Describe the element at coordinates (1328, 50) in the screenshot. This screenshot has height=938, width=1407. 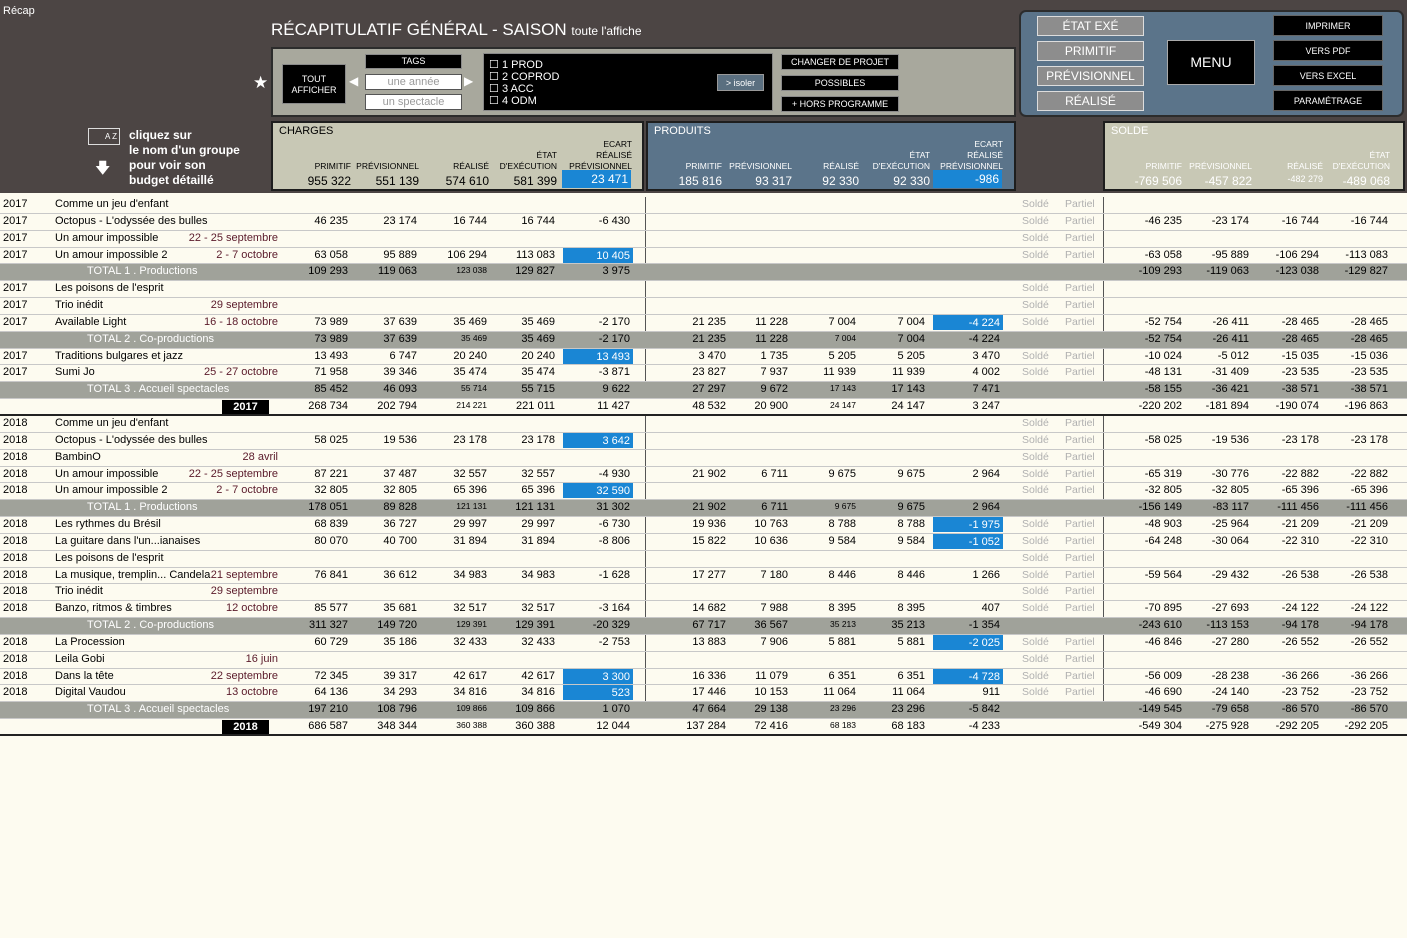
I see `pdf-button: VERS PDF` at that location.